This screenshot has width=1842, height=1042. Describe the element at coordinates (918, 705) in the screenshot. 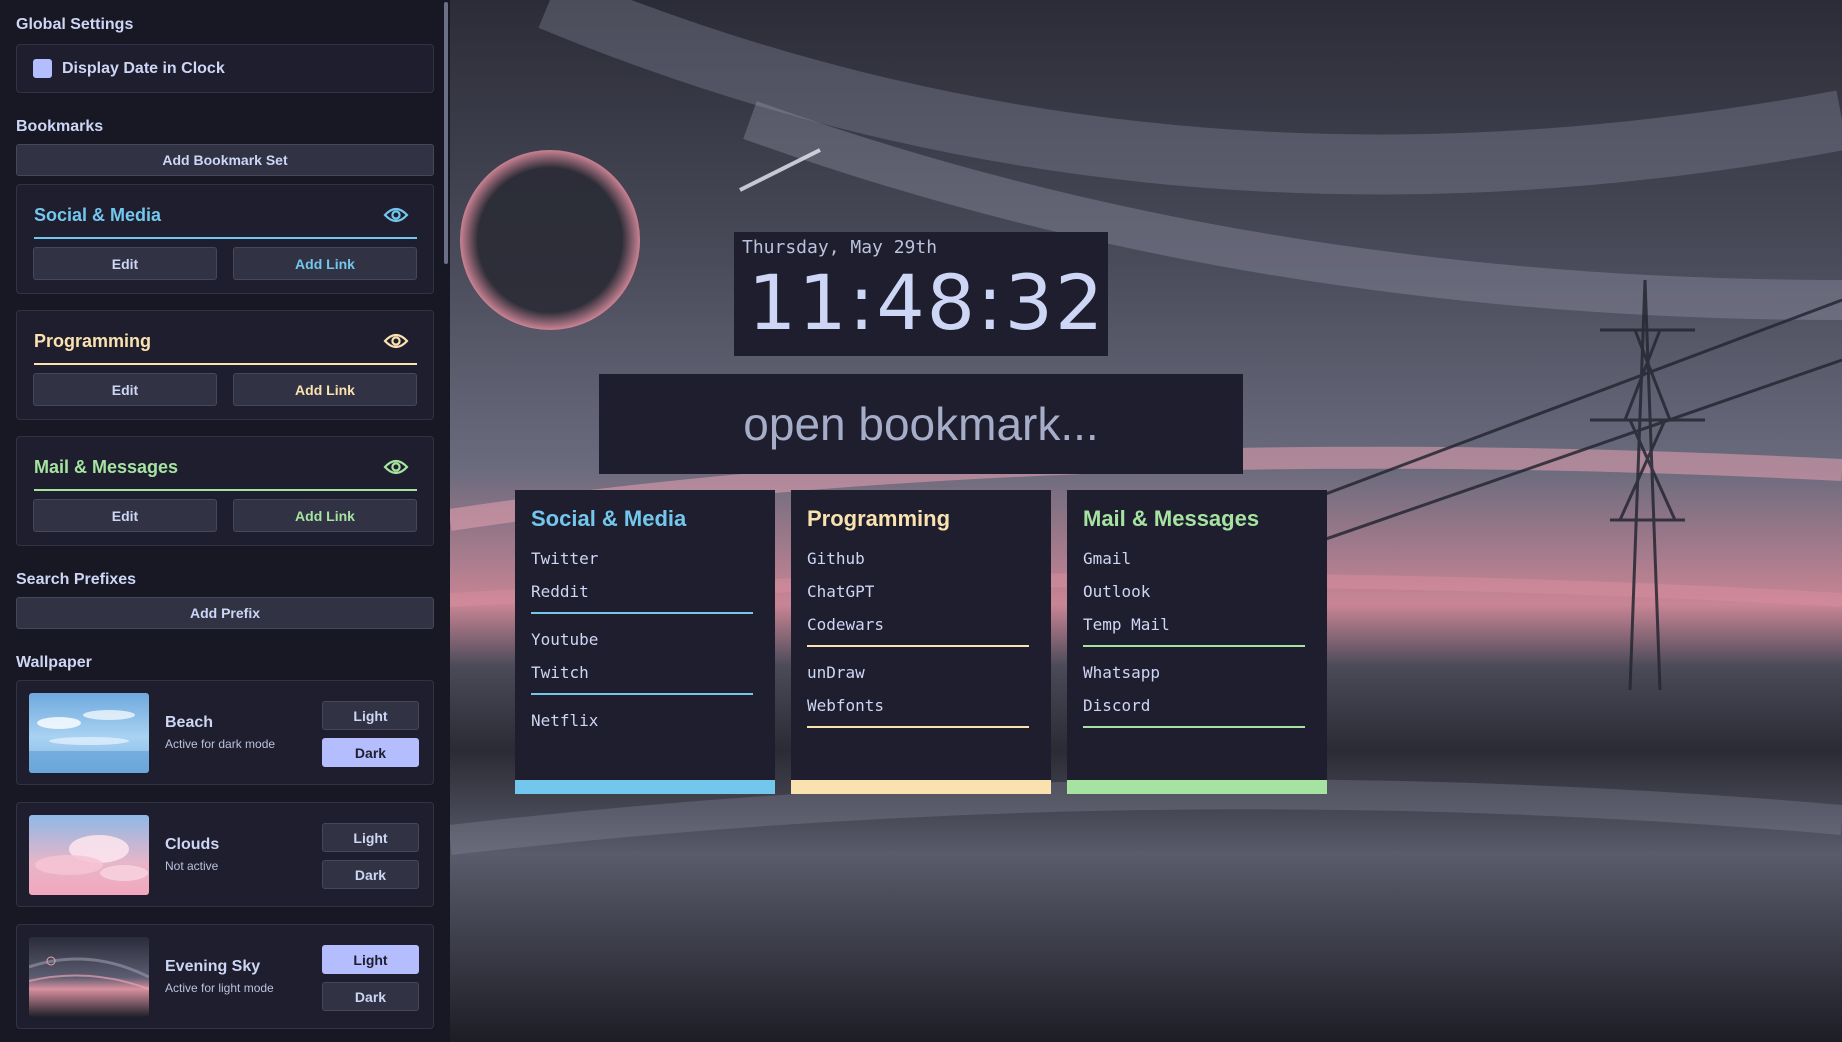

I see `bookmark-link: Webfonts` at that location.